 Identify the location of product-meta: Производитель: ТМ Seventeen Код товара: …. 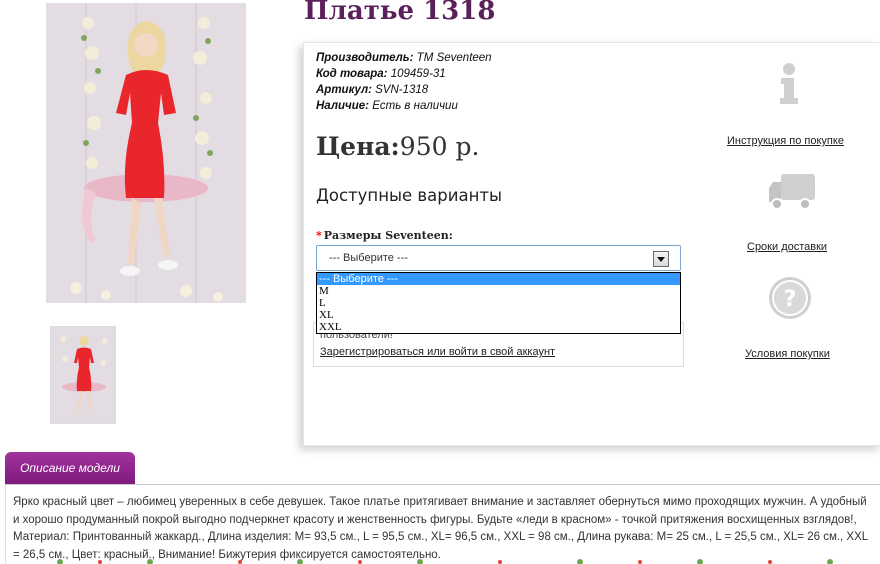
(404, 82).